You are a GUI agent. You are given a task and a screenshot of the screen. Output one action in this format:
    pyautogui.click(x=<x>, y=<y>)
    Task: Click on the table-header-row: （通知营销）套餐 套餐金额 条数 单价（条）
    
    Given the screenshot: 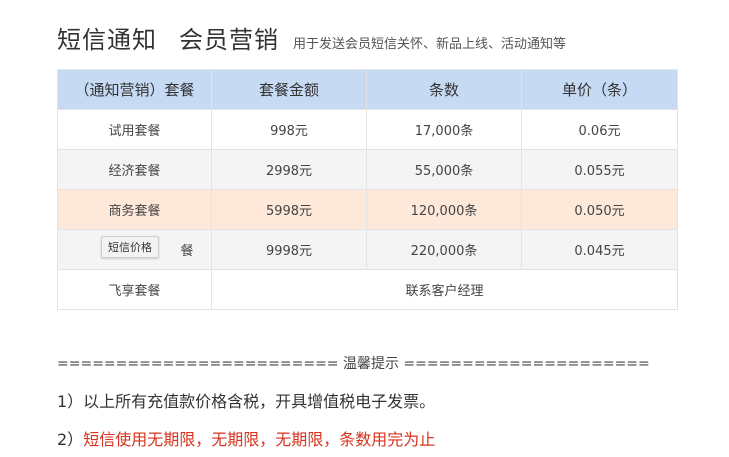 What is the action you would take?
    pyautogui.click(x=367, y=89)
    